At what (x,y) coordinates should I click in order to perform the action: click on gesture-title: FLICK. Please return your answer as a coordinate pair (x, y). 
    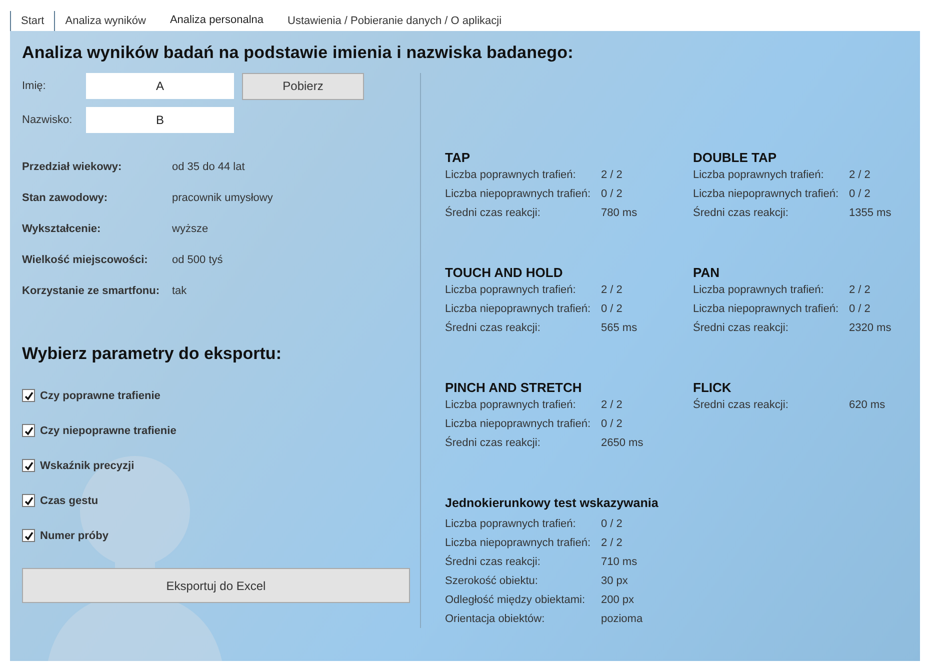
    Looking at the image, I should click on (712, 388).